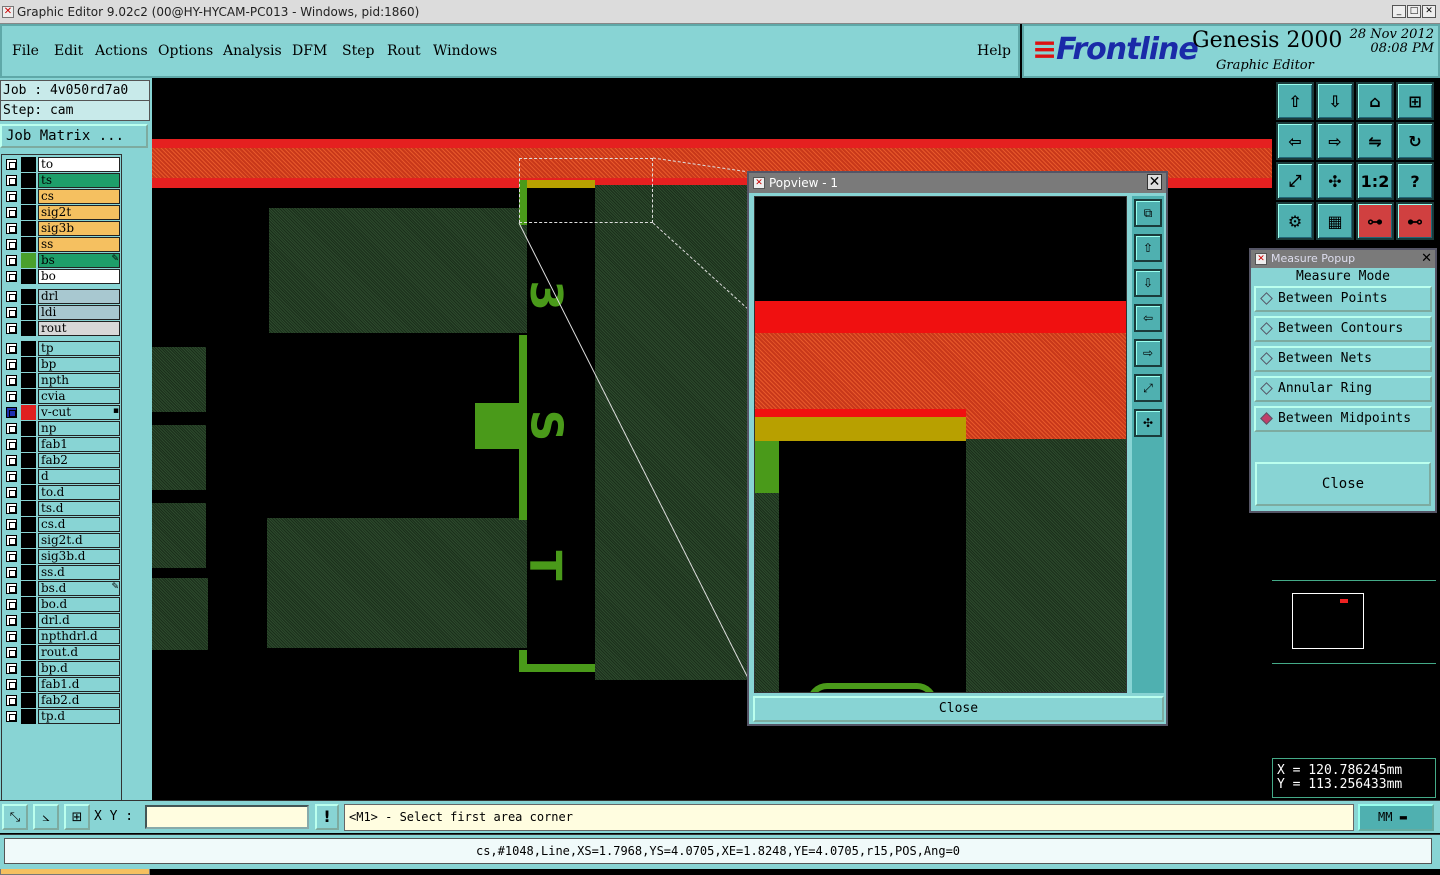 This screenshot has height=875, width=1440. Describe the element at coordinates (79, 604) in the screenshot. I see `layer-name: bo.d` at that location.